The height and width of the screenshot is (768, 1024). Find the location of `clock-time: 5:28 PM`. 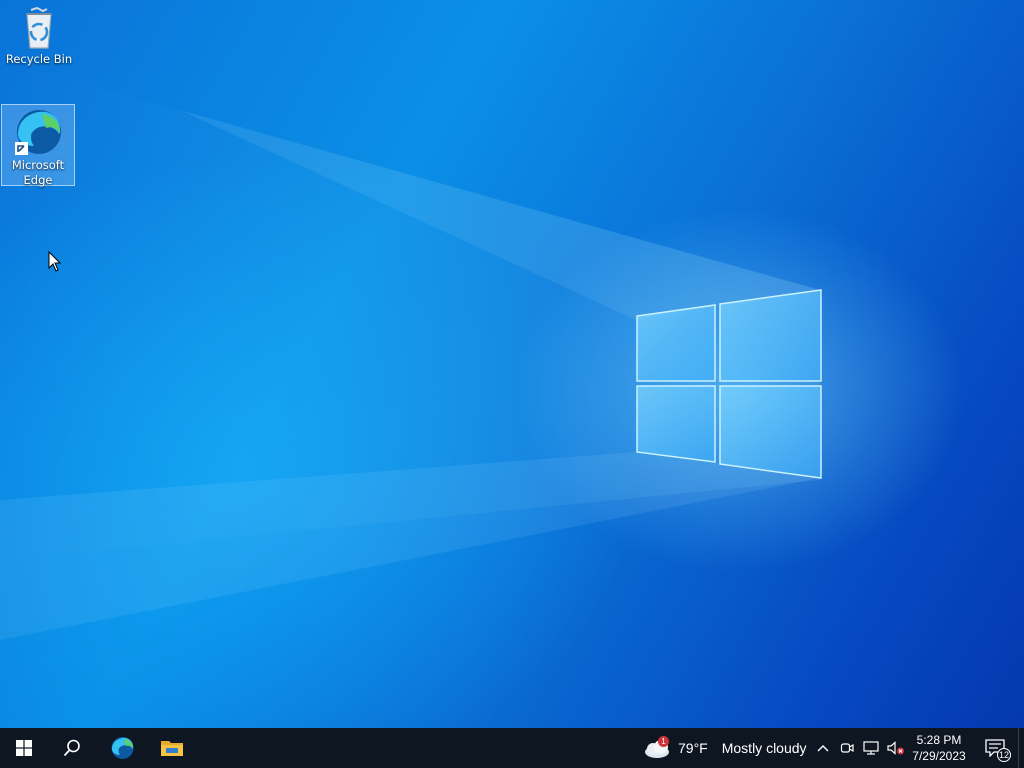

clock-time: 5:28 PM is located at coordinates (939, 740).